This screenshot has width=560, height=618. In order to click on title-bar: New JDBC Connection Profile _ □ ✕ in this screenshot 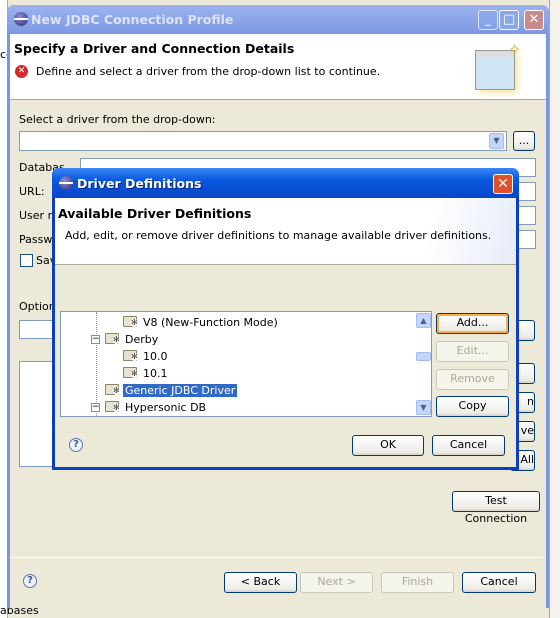, I will do `click(278, 19)`.